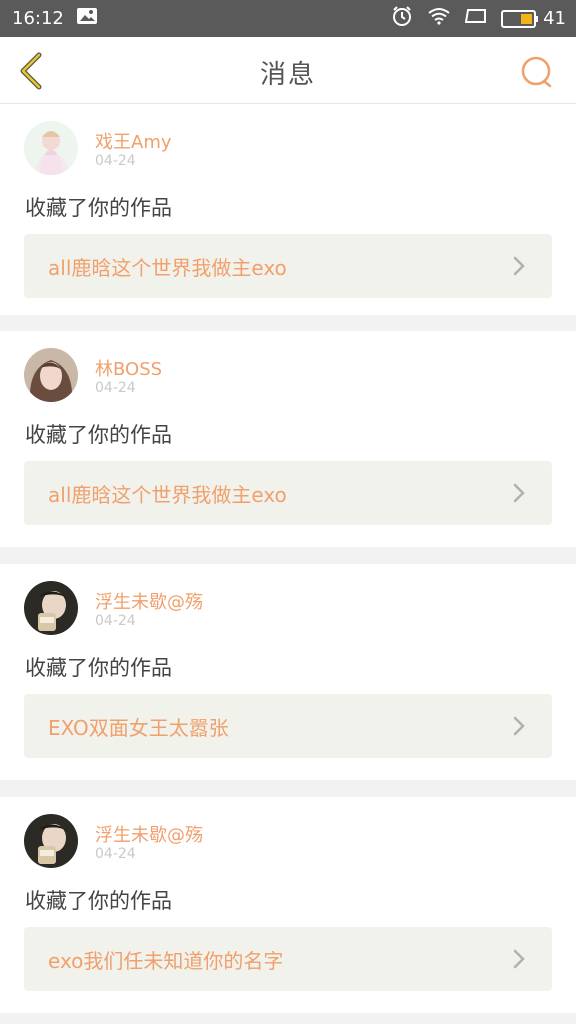 Image resolution: width=576 pixels, height=1024 pixels. What do you see at coordinates (533, 18) in the screenshot?
I see `battery-icon: 41` at bounding box center [533, 18].